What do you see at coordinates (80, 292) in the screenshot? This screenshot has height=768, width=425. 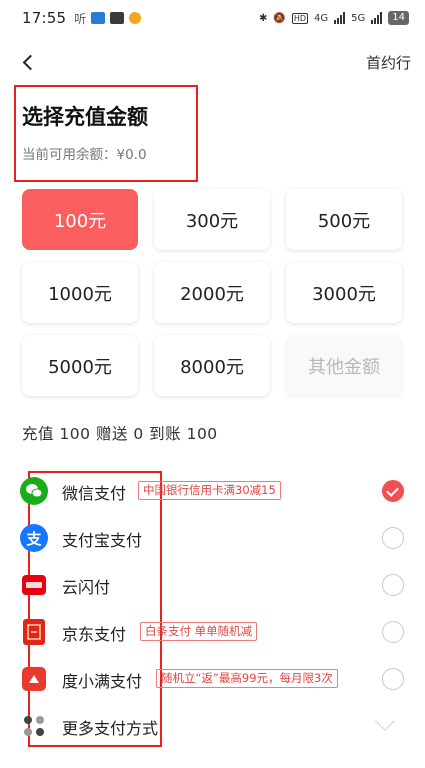 I see `amount-option-1000: 1000元` at bounding box center [80, 292].